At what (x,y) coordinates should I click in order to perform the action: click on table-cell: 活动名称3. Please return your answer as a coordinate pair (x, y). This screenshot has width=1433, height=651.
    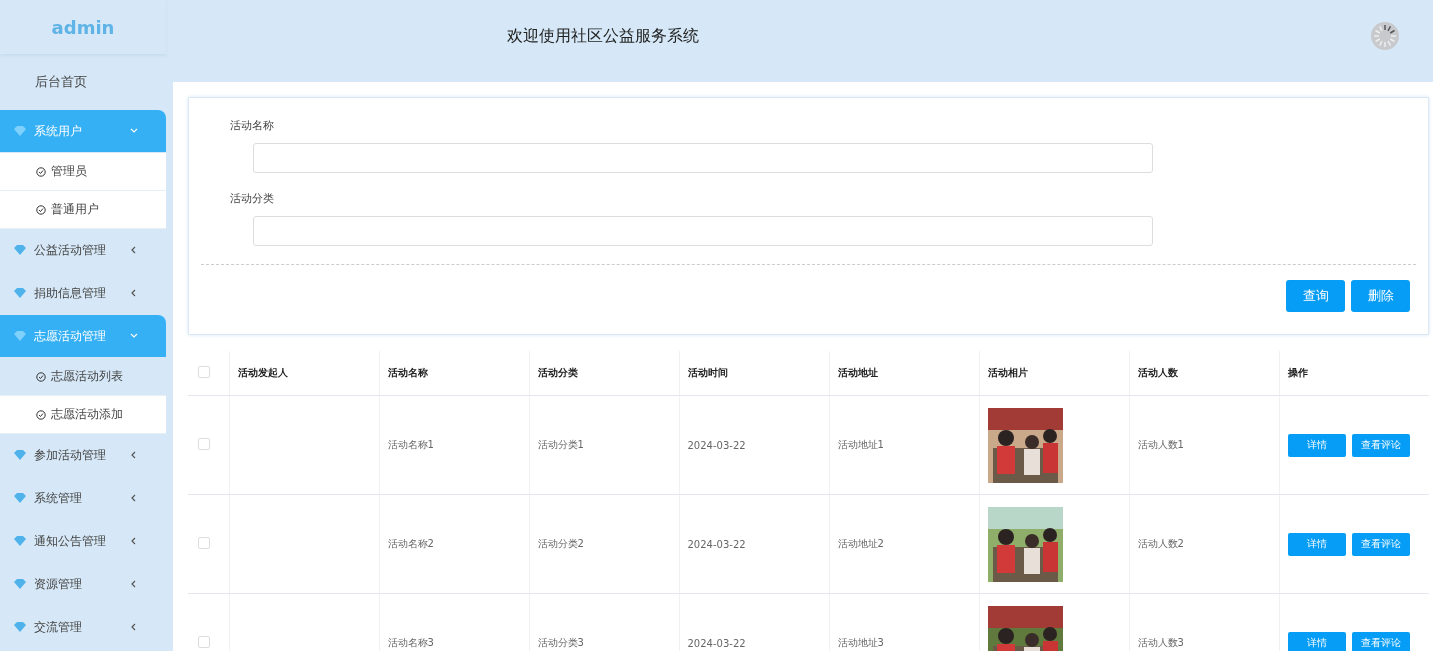
    Looking at the image, I should click on (454, 622).